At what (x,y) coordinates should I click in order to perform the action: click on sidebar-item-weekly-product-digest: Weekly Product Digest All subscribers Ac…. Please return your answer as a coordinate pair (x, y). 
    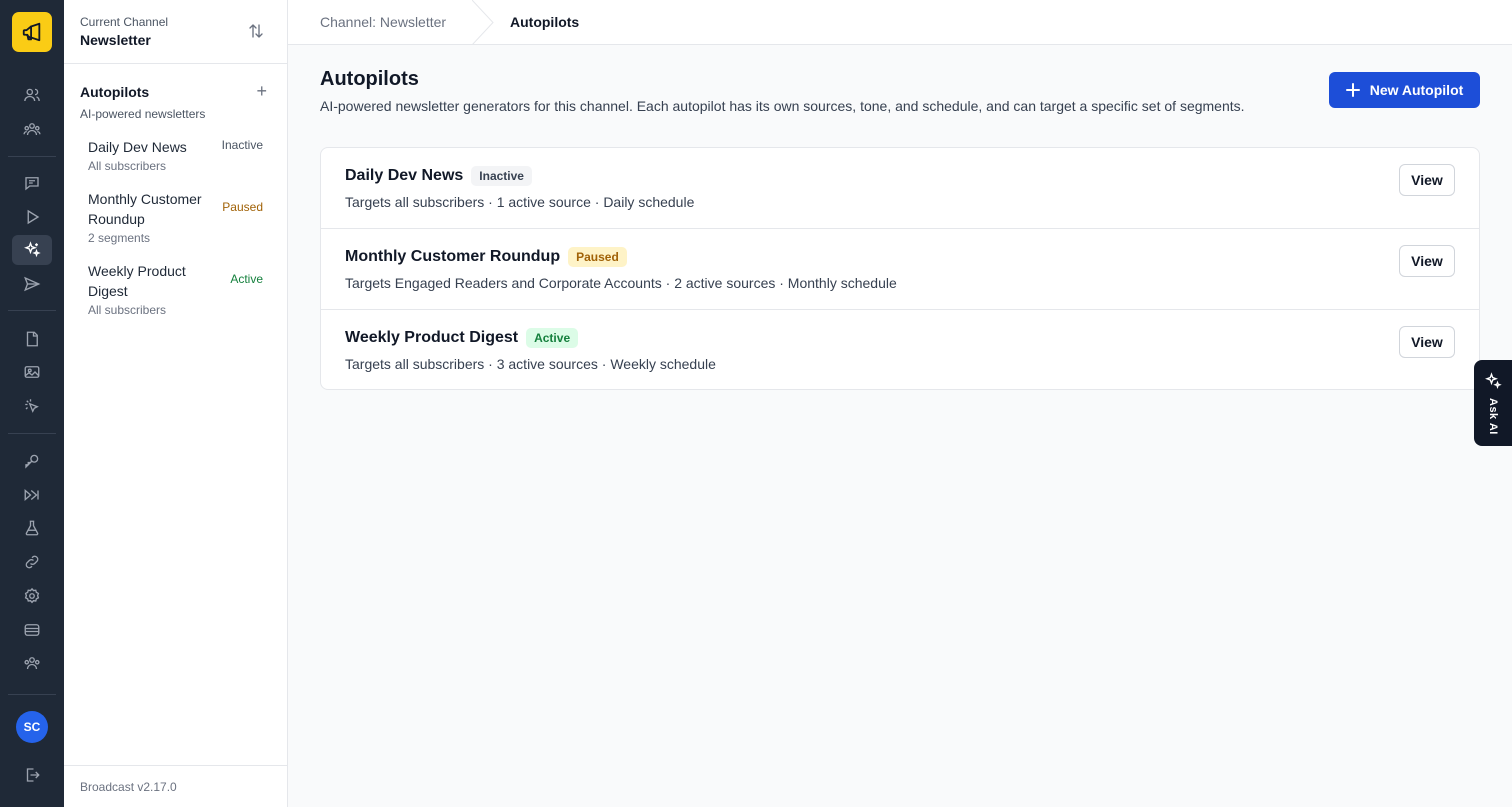
    Looking at the image, I should click on (175, 289).